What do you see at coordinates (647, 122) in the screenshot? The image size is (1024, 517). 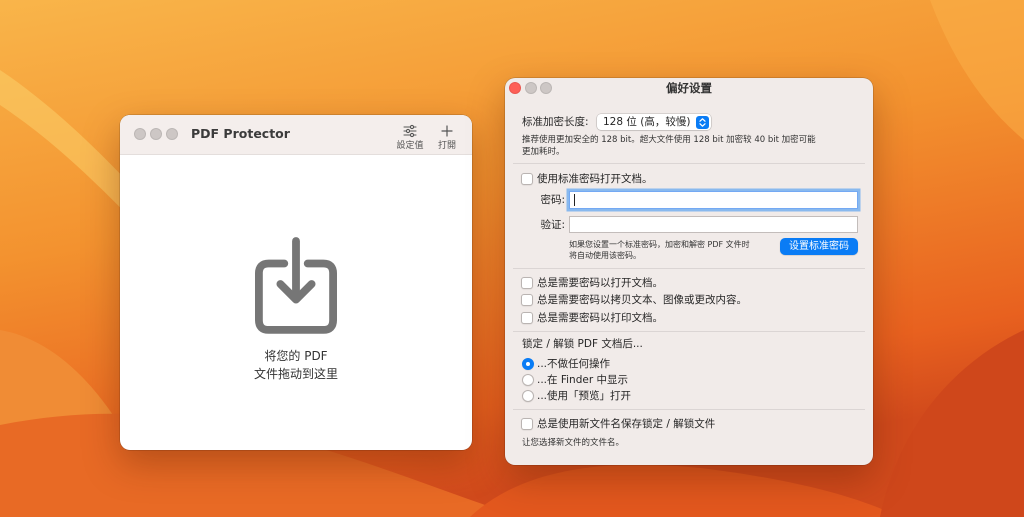 I see `popup-selected-value: 128 位 (高，较慢)` at bounding box center [647, 122].